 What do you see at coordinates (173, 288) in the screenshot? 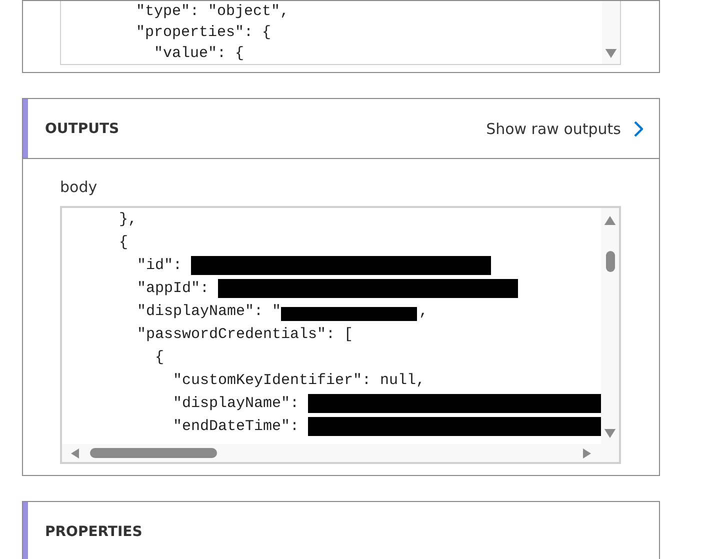
I see `code-line: "appId":` at bounding box center [173, 288].